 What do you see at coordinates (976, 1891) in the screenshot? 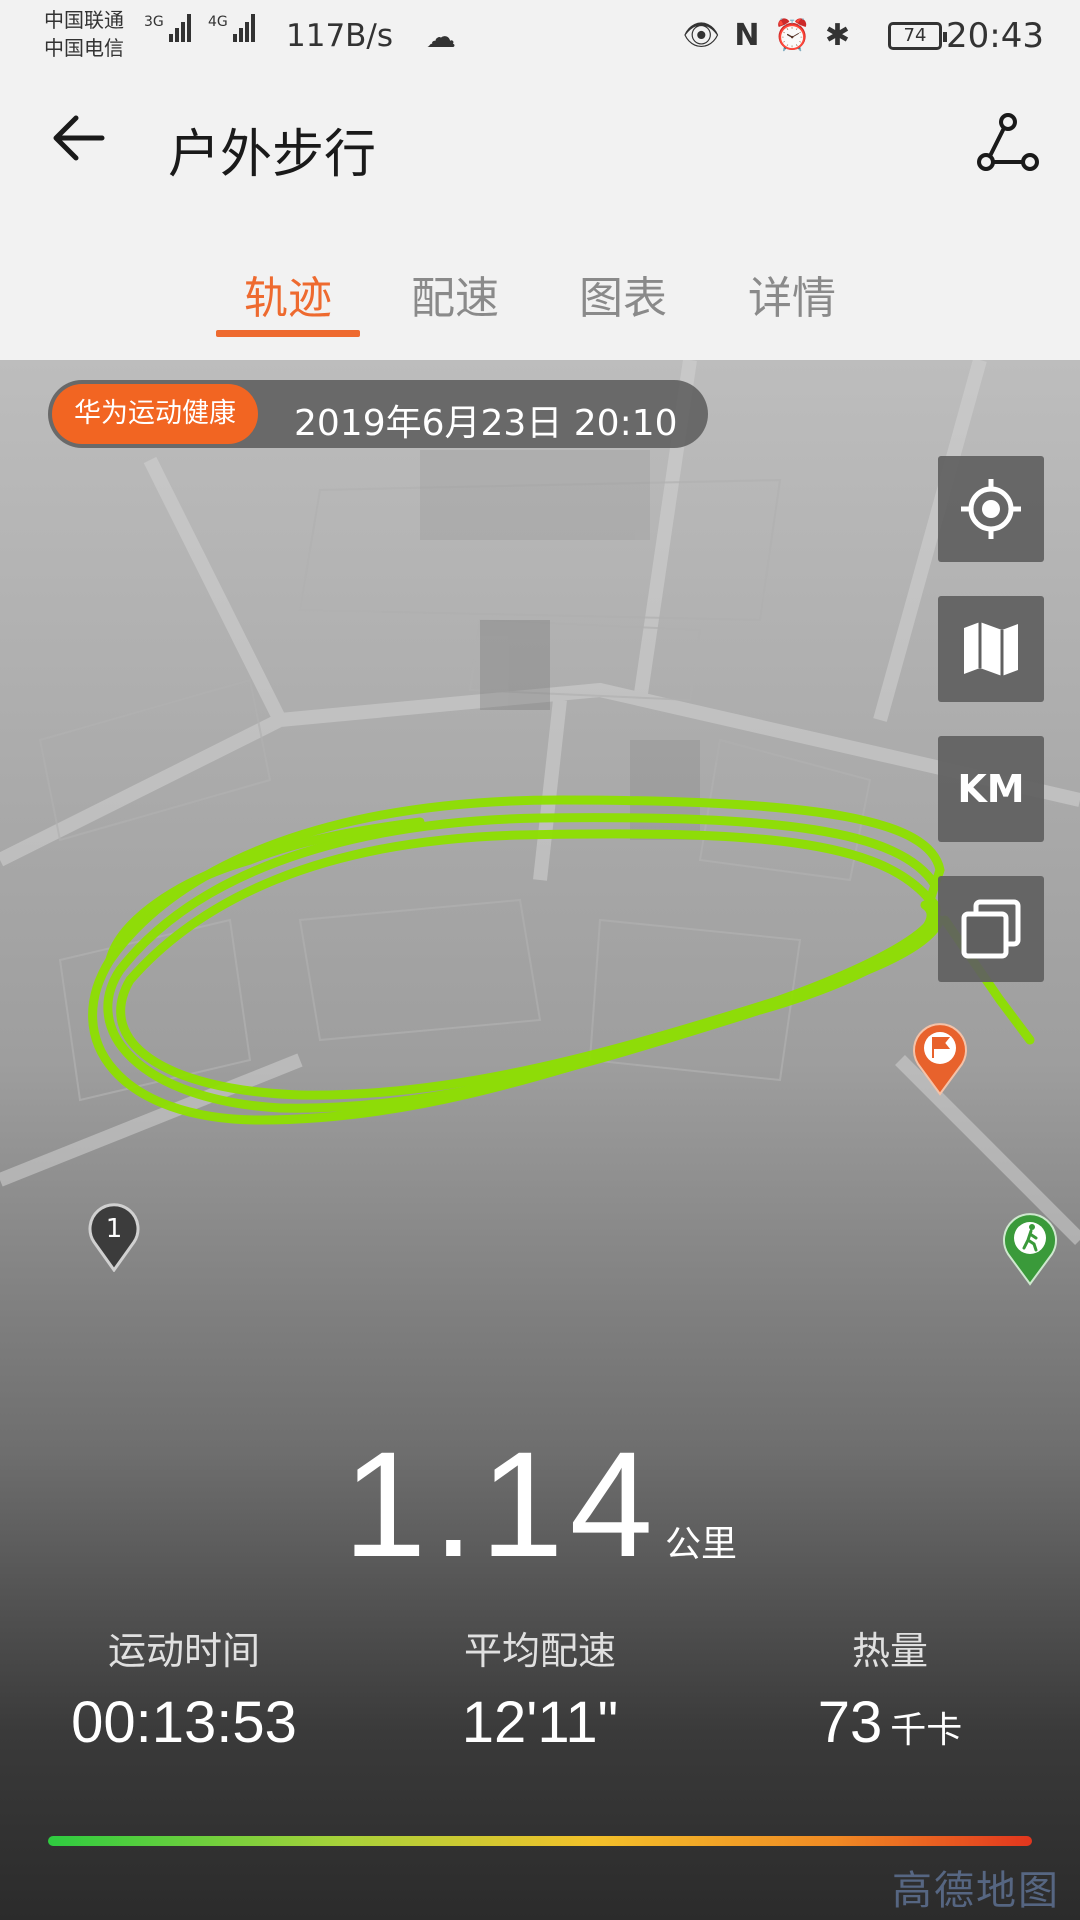
I see `map-provider-watermark: 高德地图` at bounding box center [976, 1891].